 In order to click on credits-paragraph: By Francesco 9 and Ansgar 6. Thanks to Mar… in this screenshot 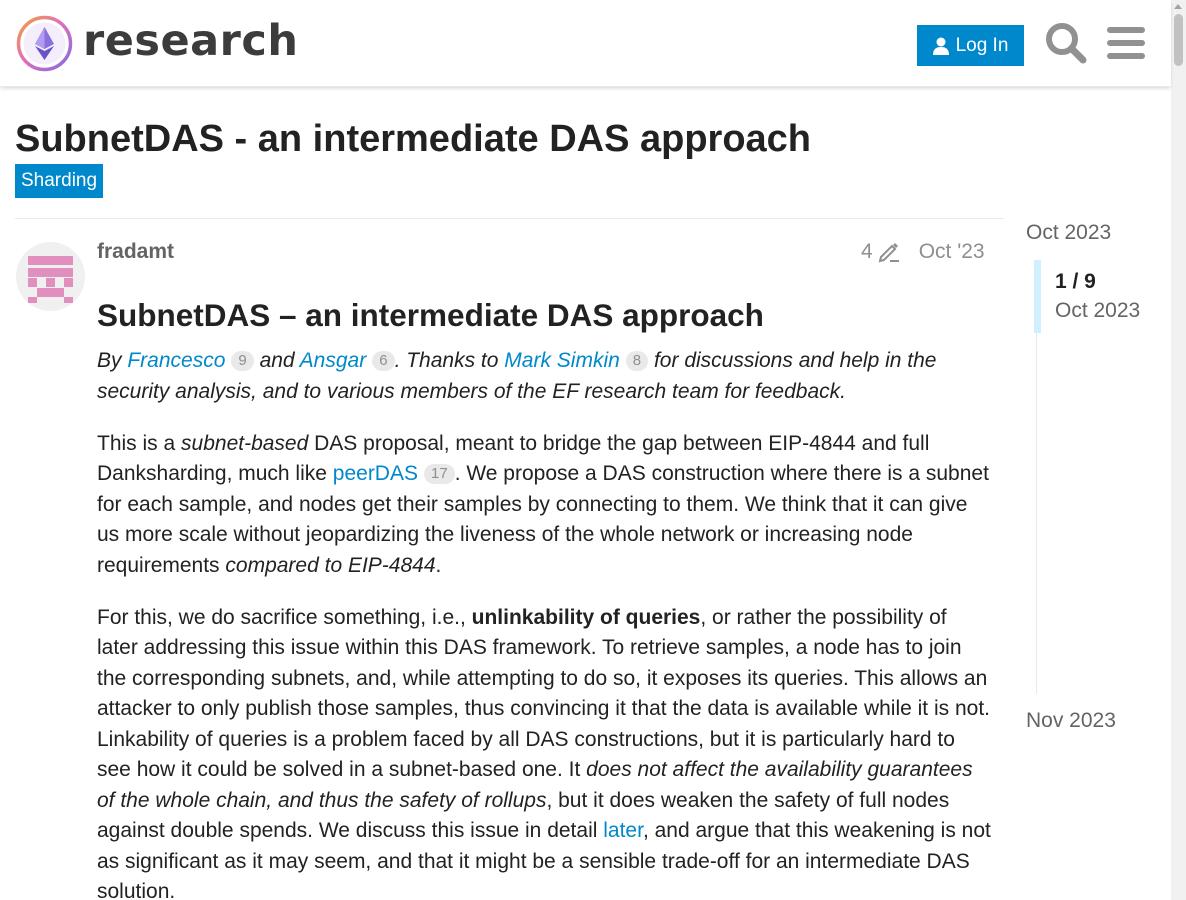, I will do `click(544, 376)`.